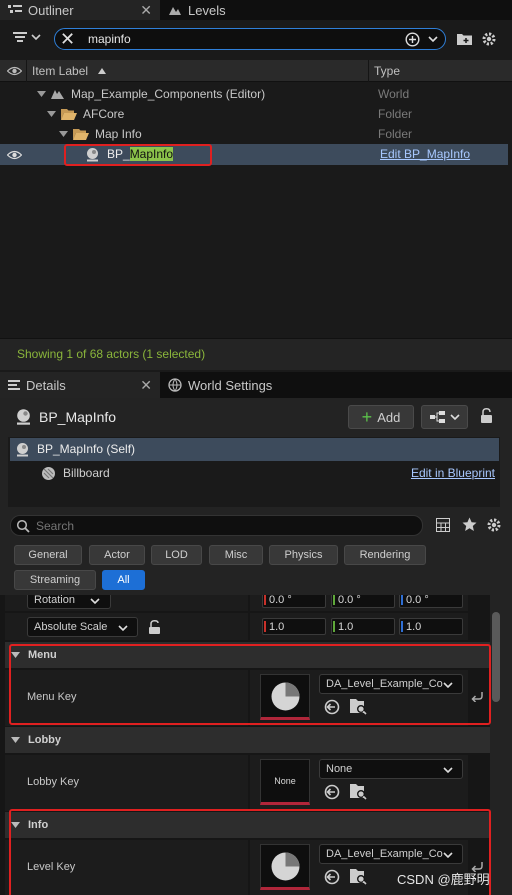 The height and width of the screenshot is (895, 512). I want to click on column-item-label: Item Label, so click(60, 71).